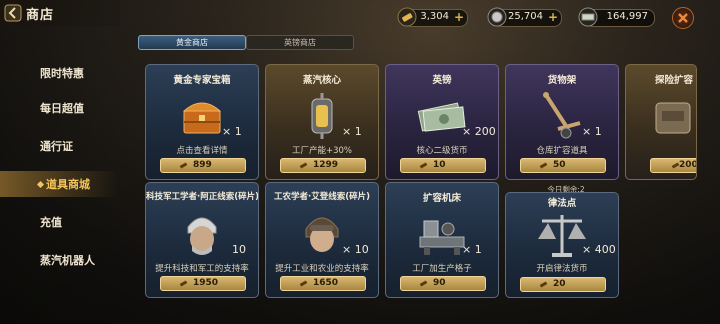  I want to click on item-description: 核心二级货币, so click(442, 151).